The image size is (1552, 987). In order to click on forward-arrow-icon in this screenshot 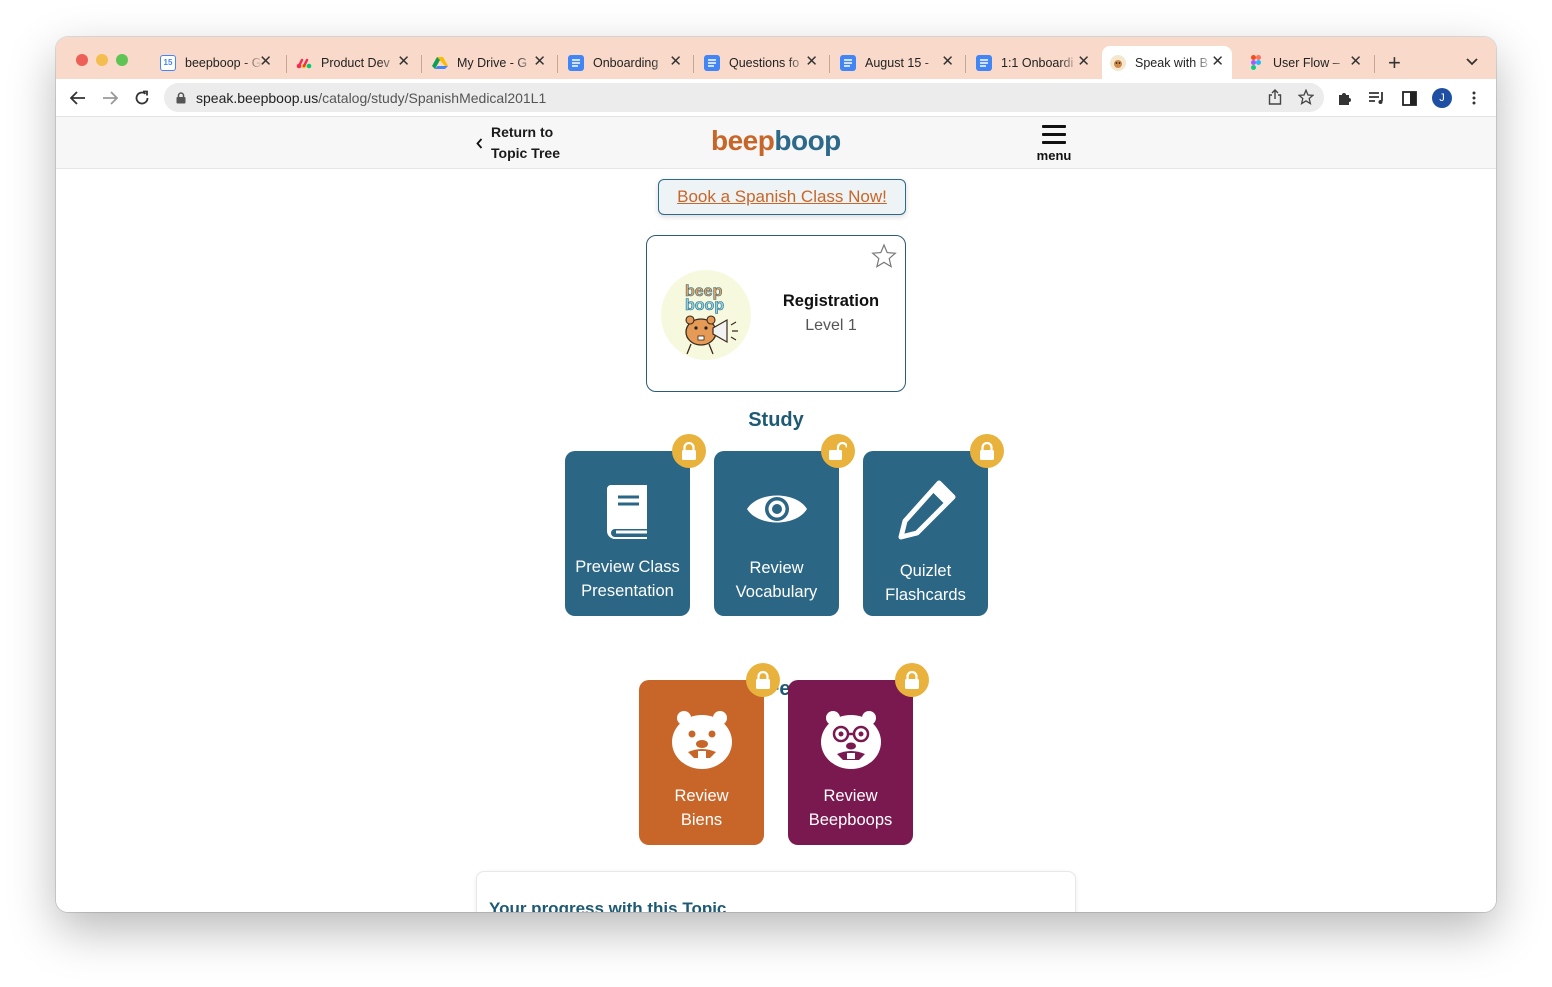, I will do `click(110, 98)`.